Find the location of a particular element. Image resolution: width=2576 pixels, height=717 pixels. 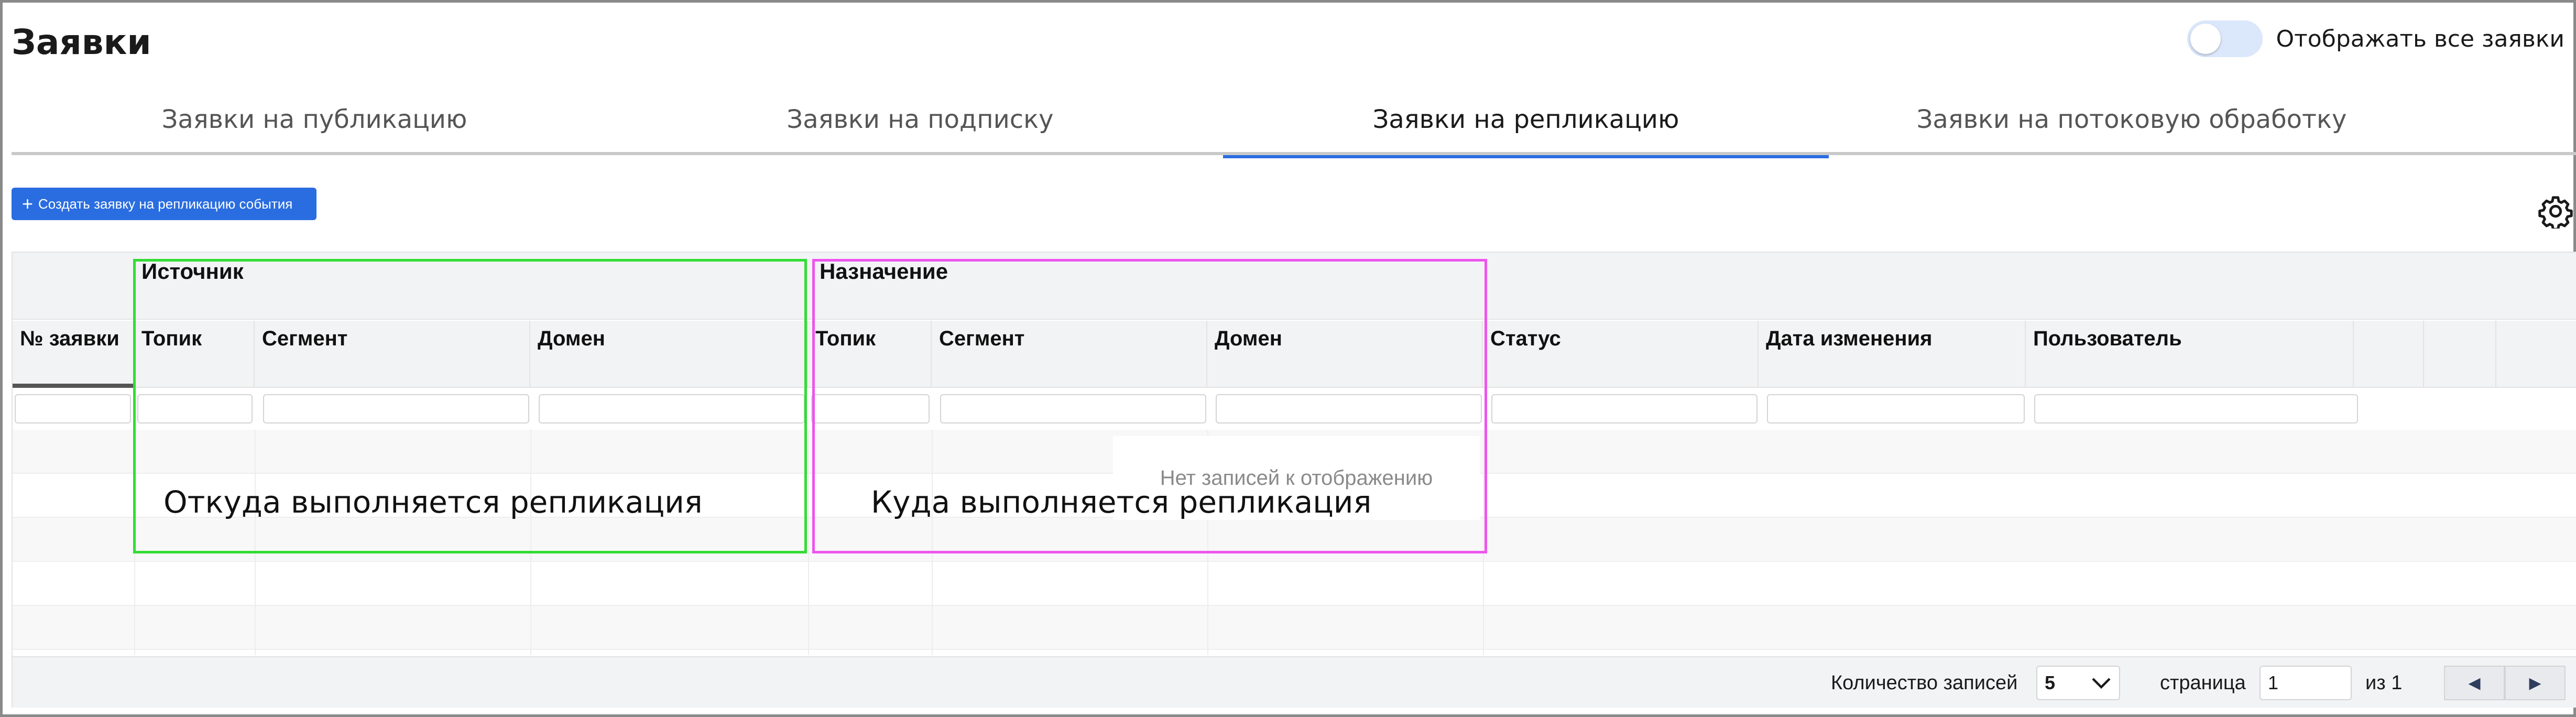

create-replication-request-button: + Создать заявку на репликацию события is located at coordinates (164, 204).